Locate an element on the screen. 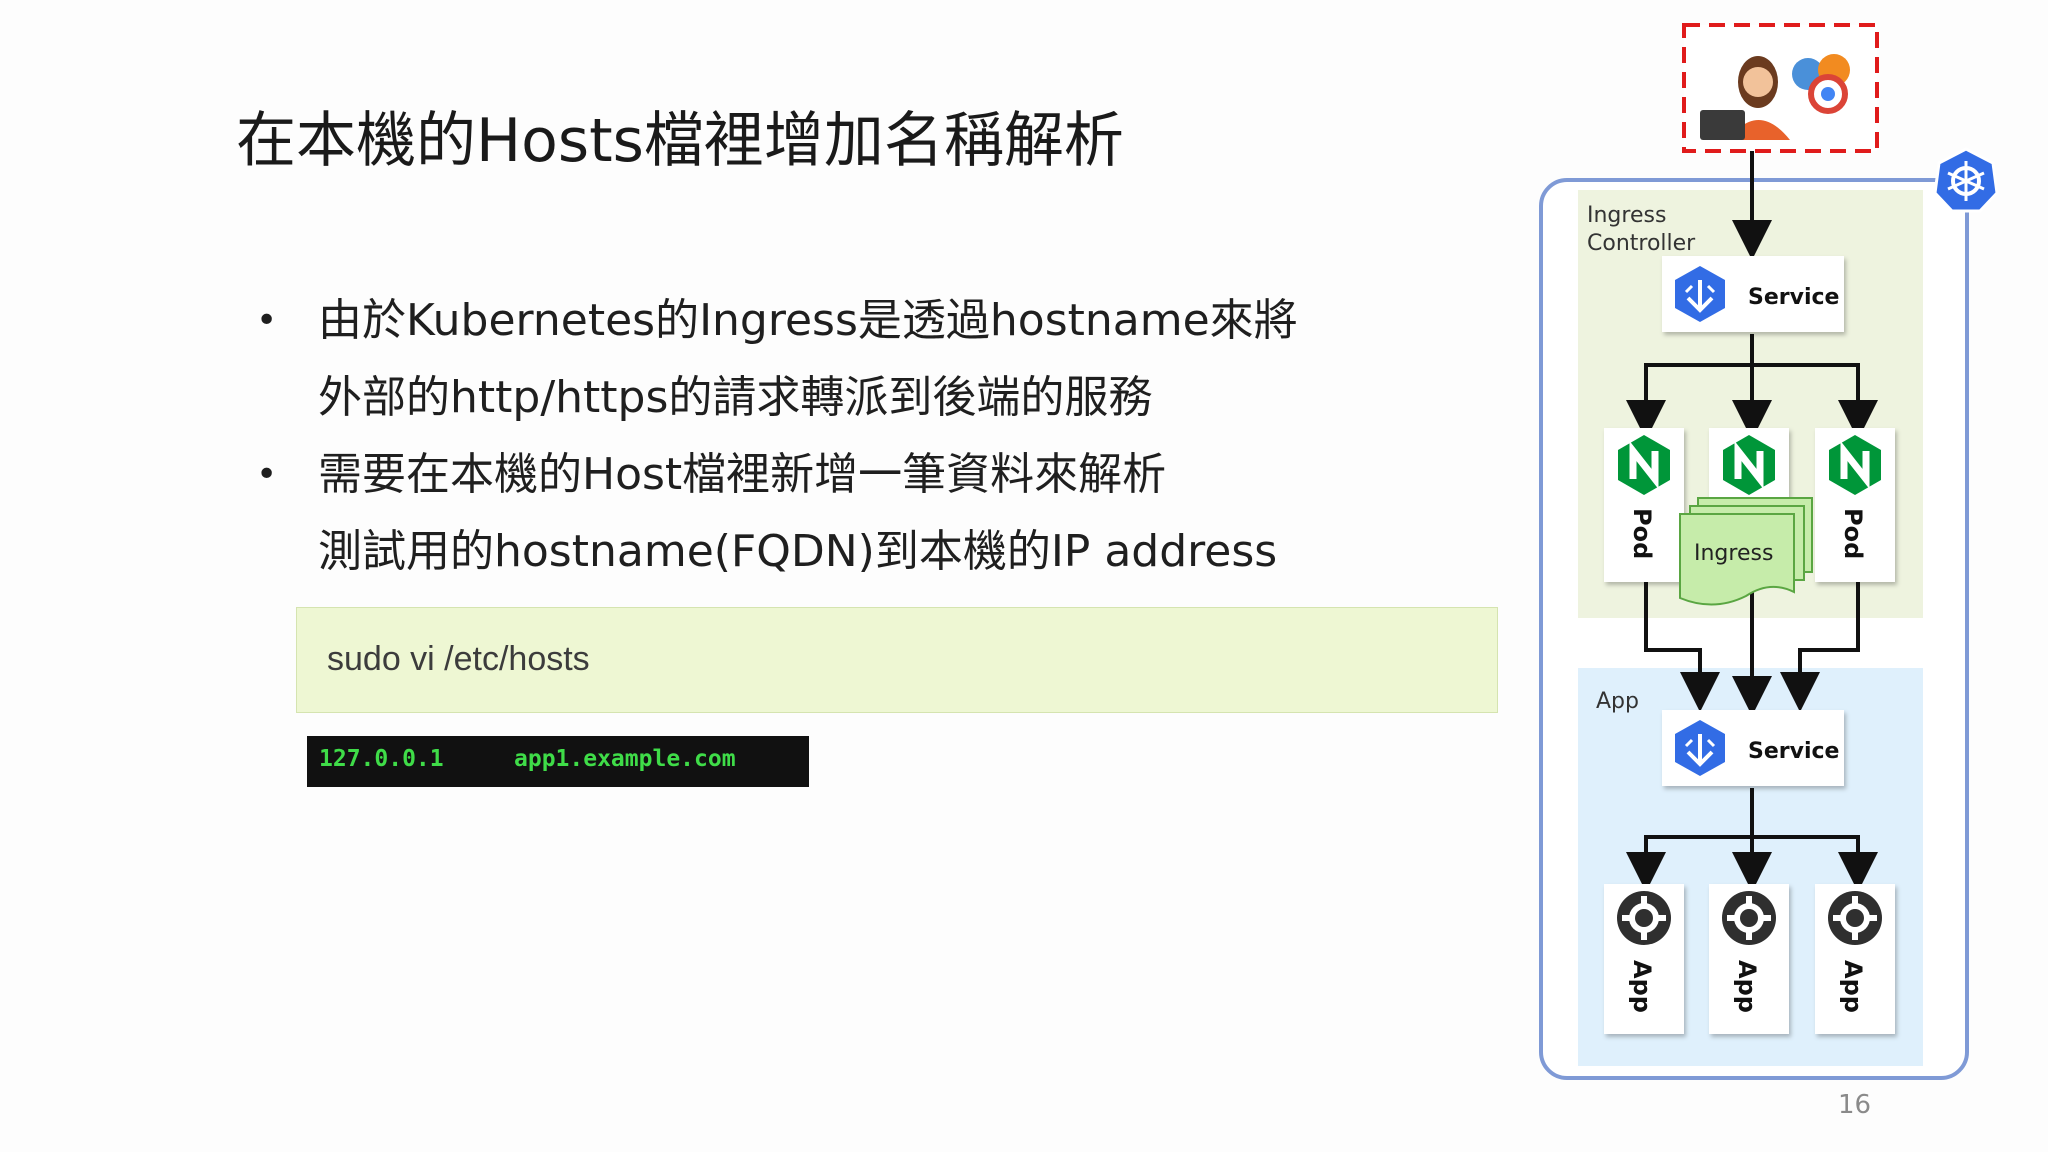 The width and height of the screenshot is (2048, 1152). ingress-controller-label: Ingress is located at coordinates (1626, 215).